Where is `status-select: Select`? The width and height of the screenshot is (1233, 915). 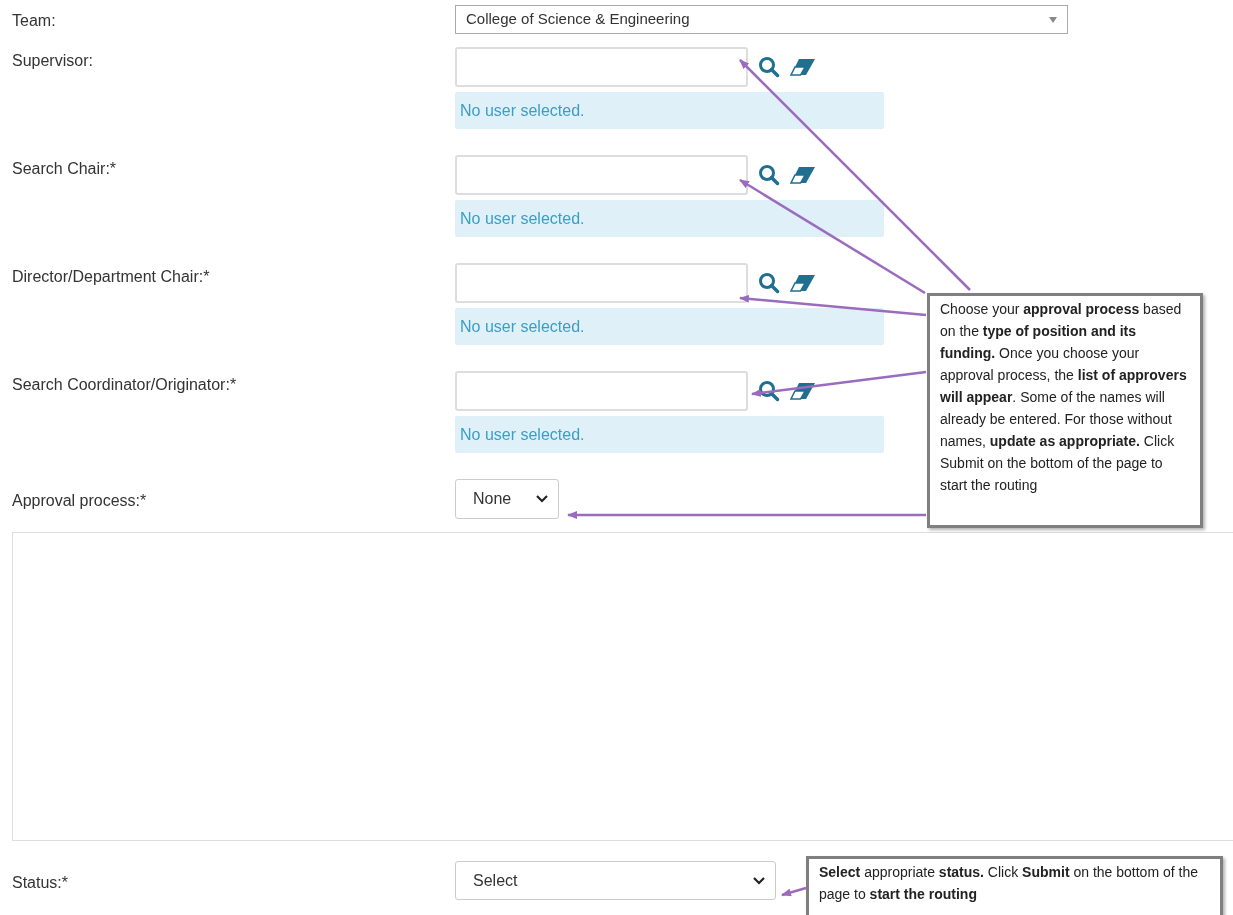 status-select: Select is located at coordinates (615, 880).